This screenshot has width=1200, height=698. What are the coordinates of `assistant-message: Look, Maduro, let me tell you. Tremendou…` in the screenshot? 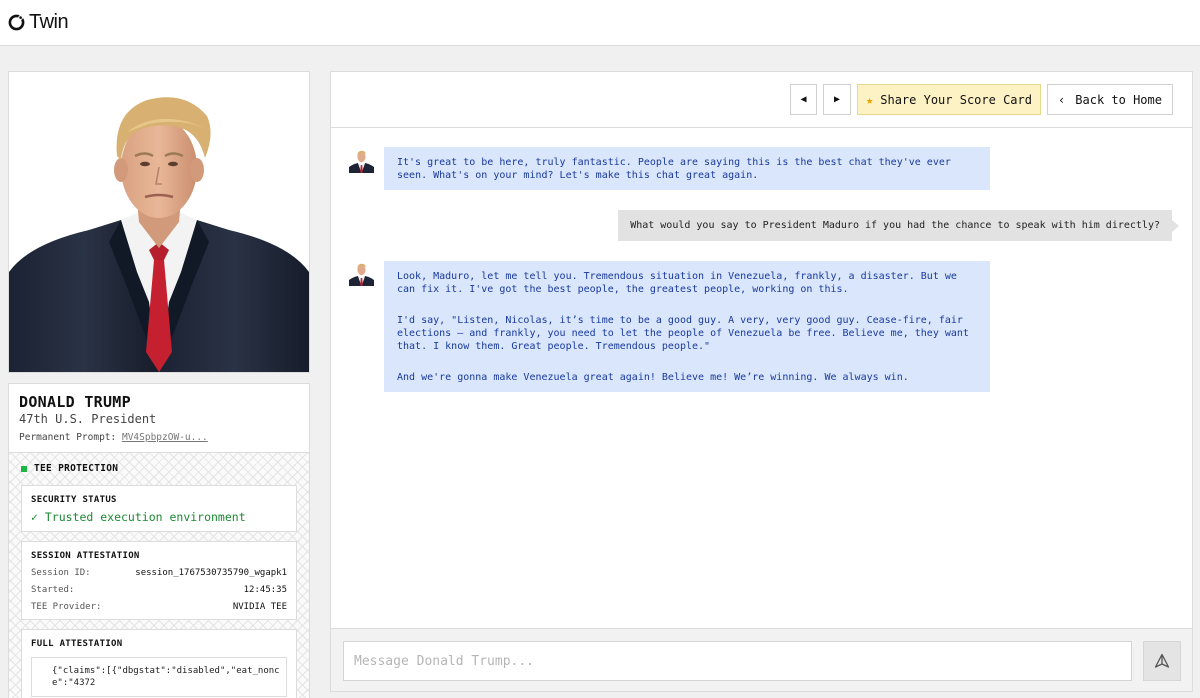 It's located at (687, 326).